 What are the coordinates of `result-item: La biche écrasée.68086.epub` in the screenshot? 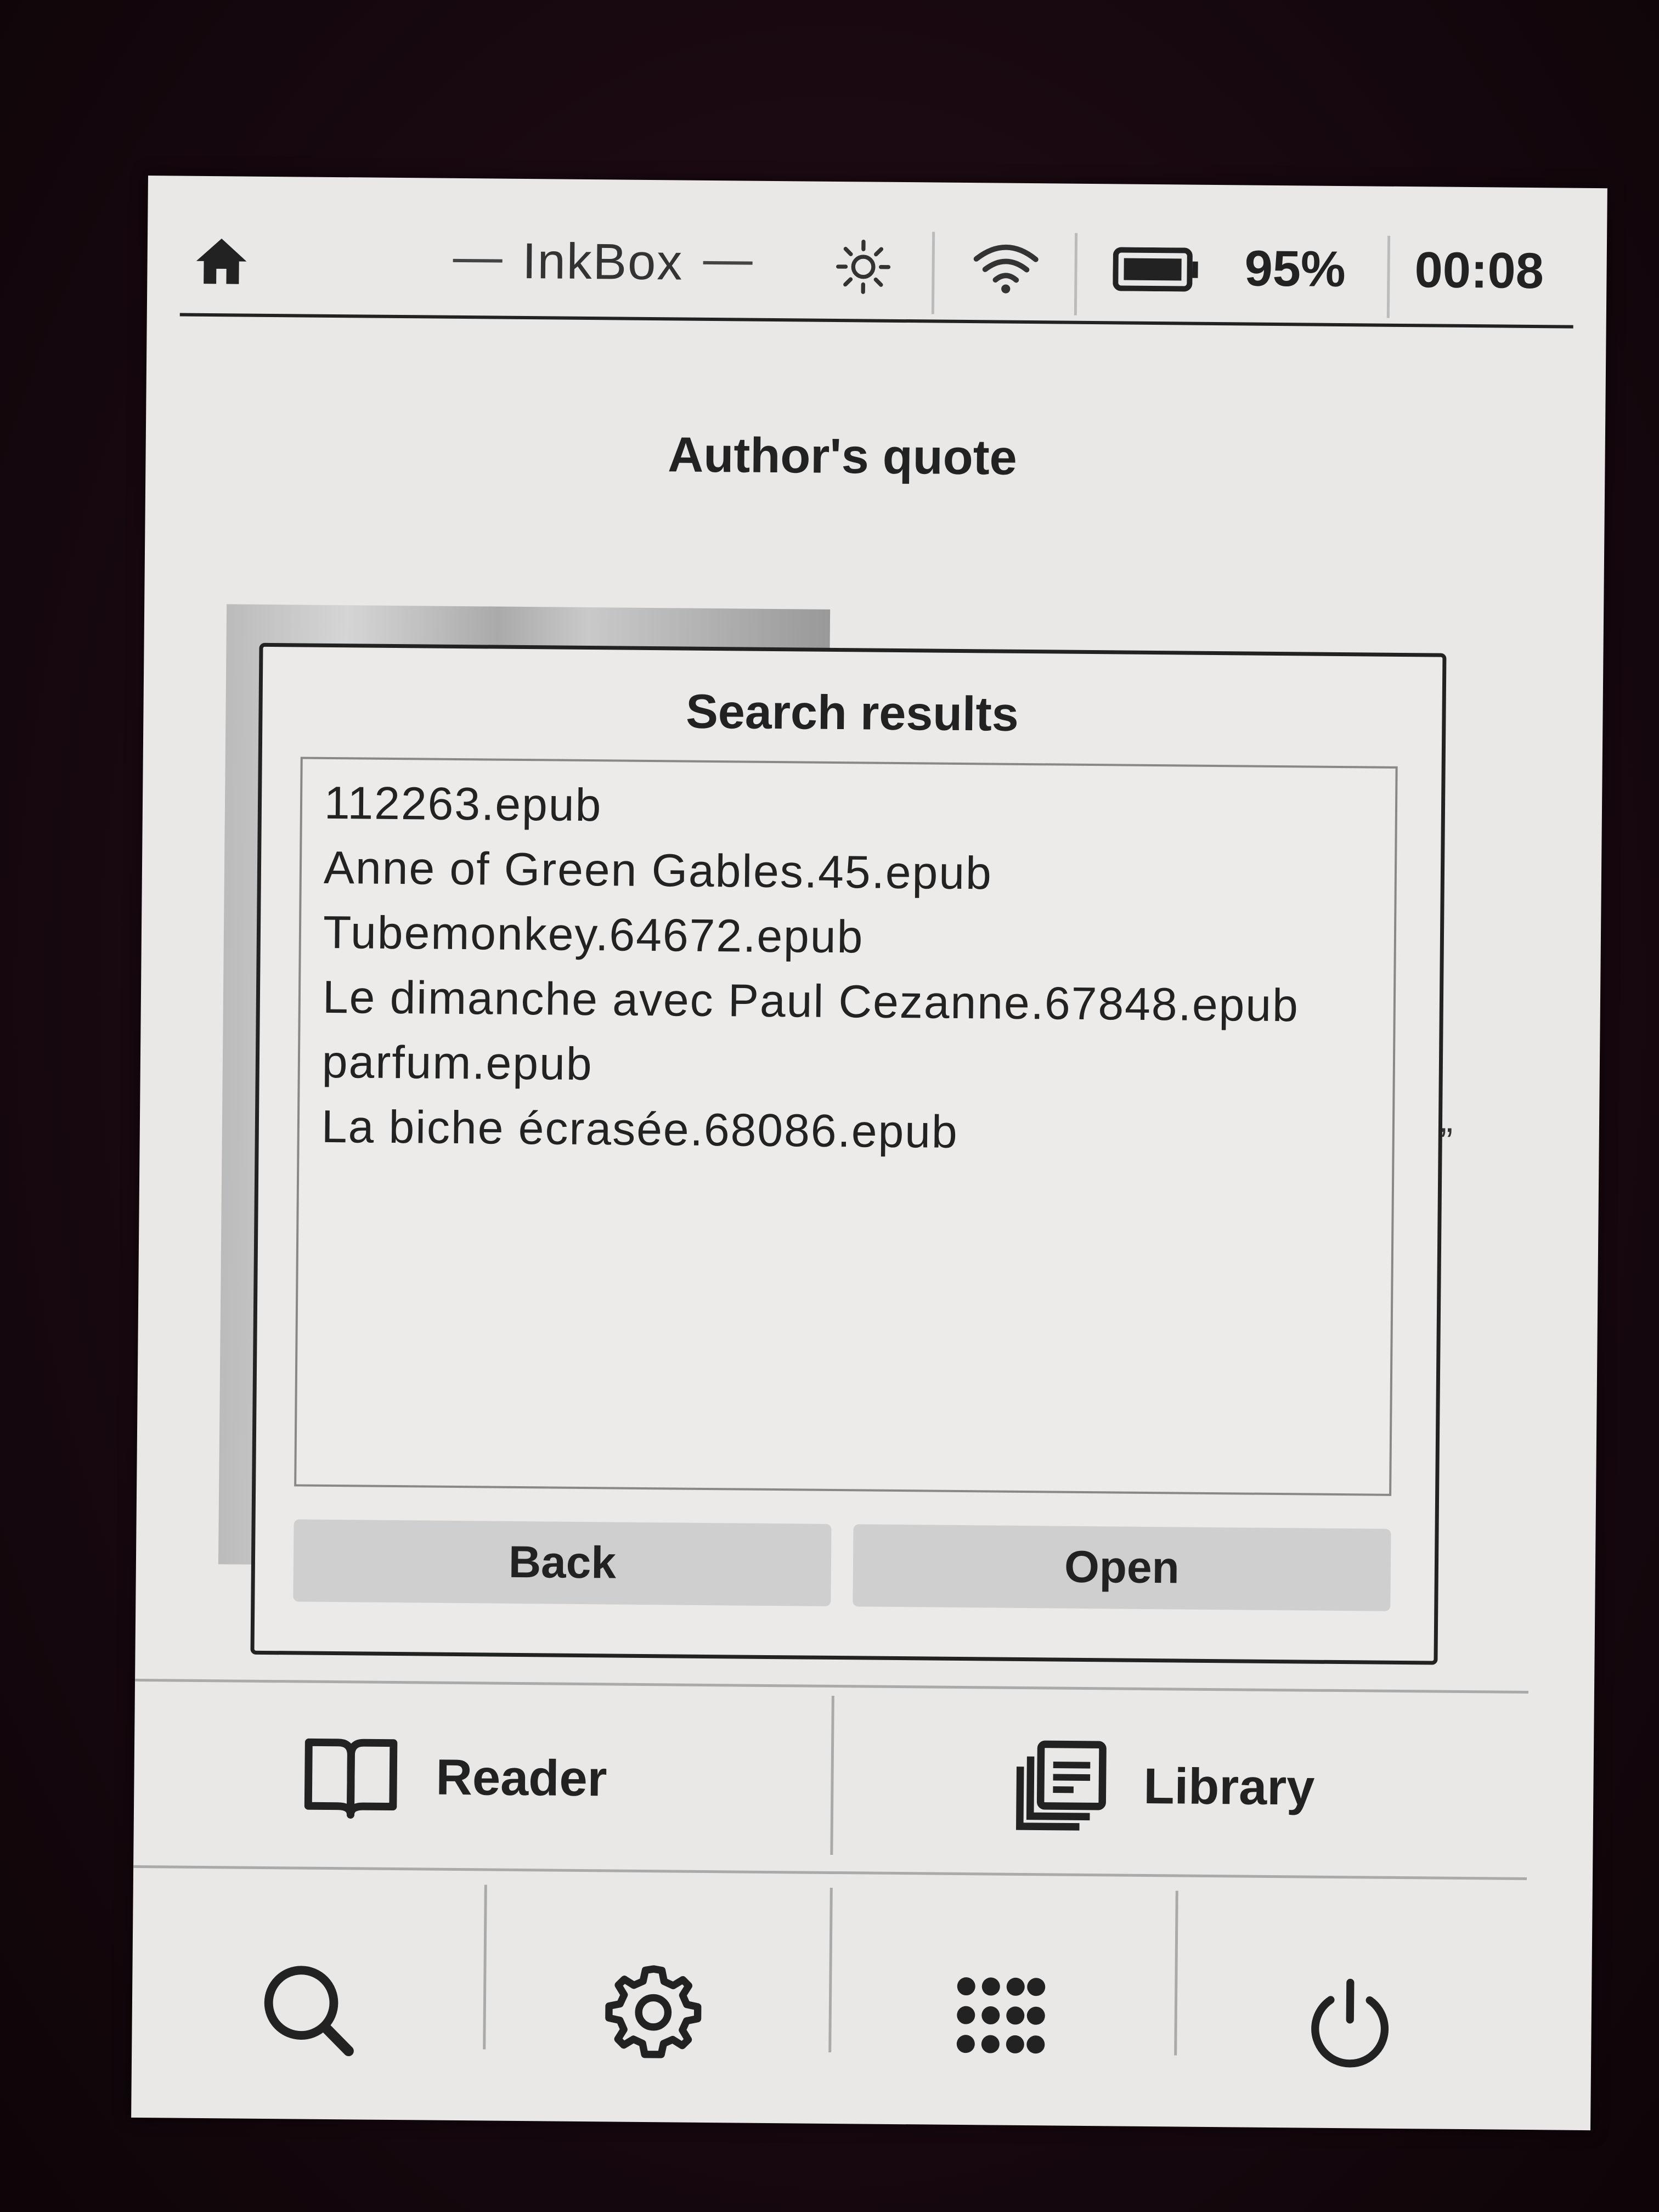 It's located at (845, 1130).